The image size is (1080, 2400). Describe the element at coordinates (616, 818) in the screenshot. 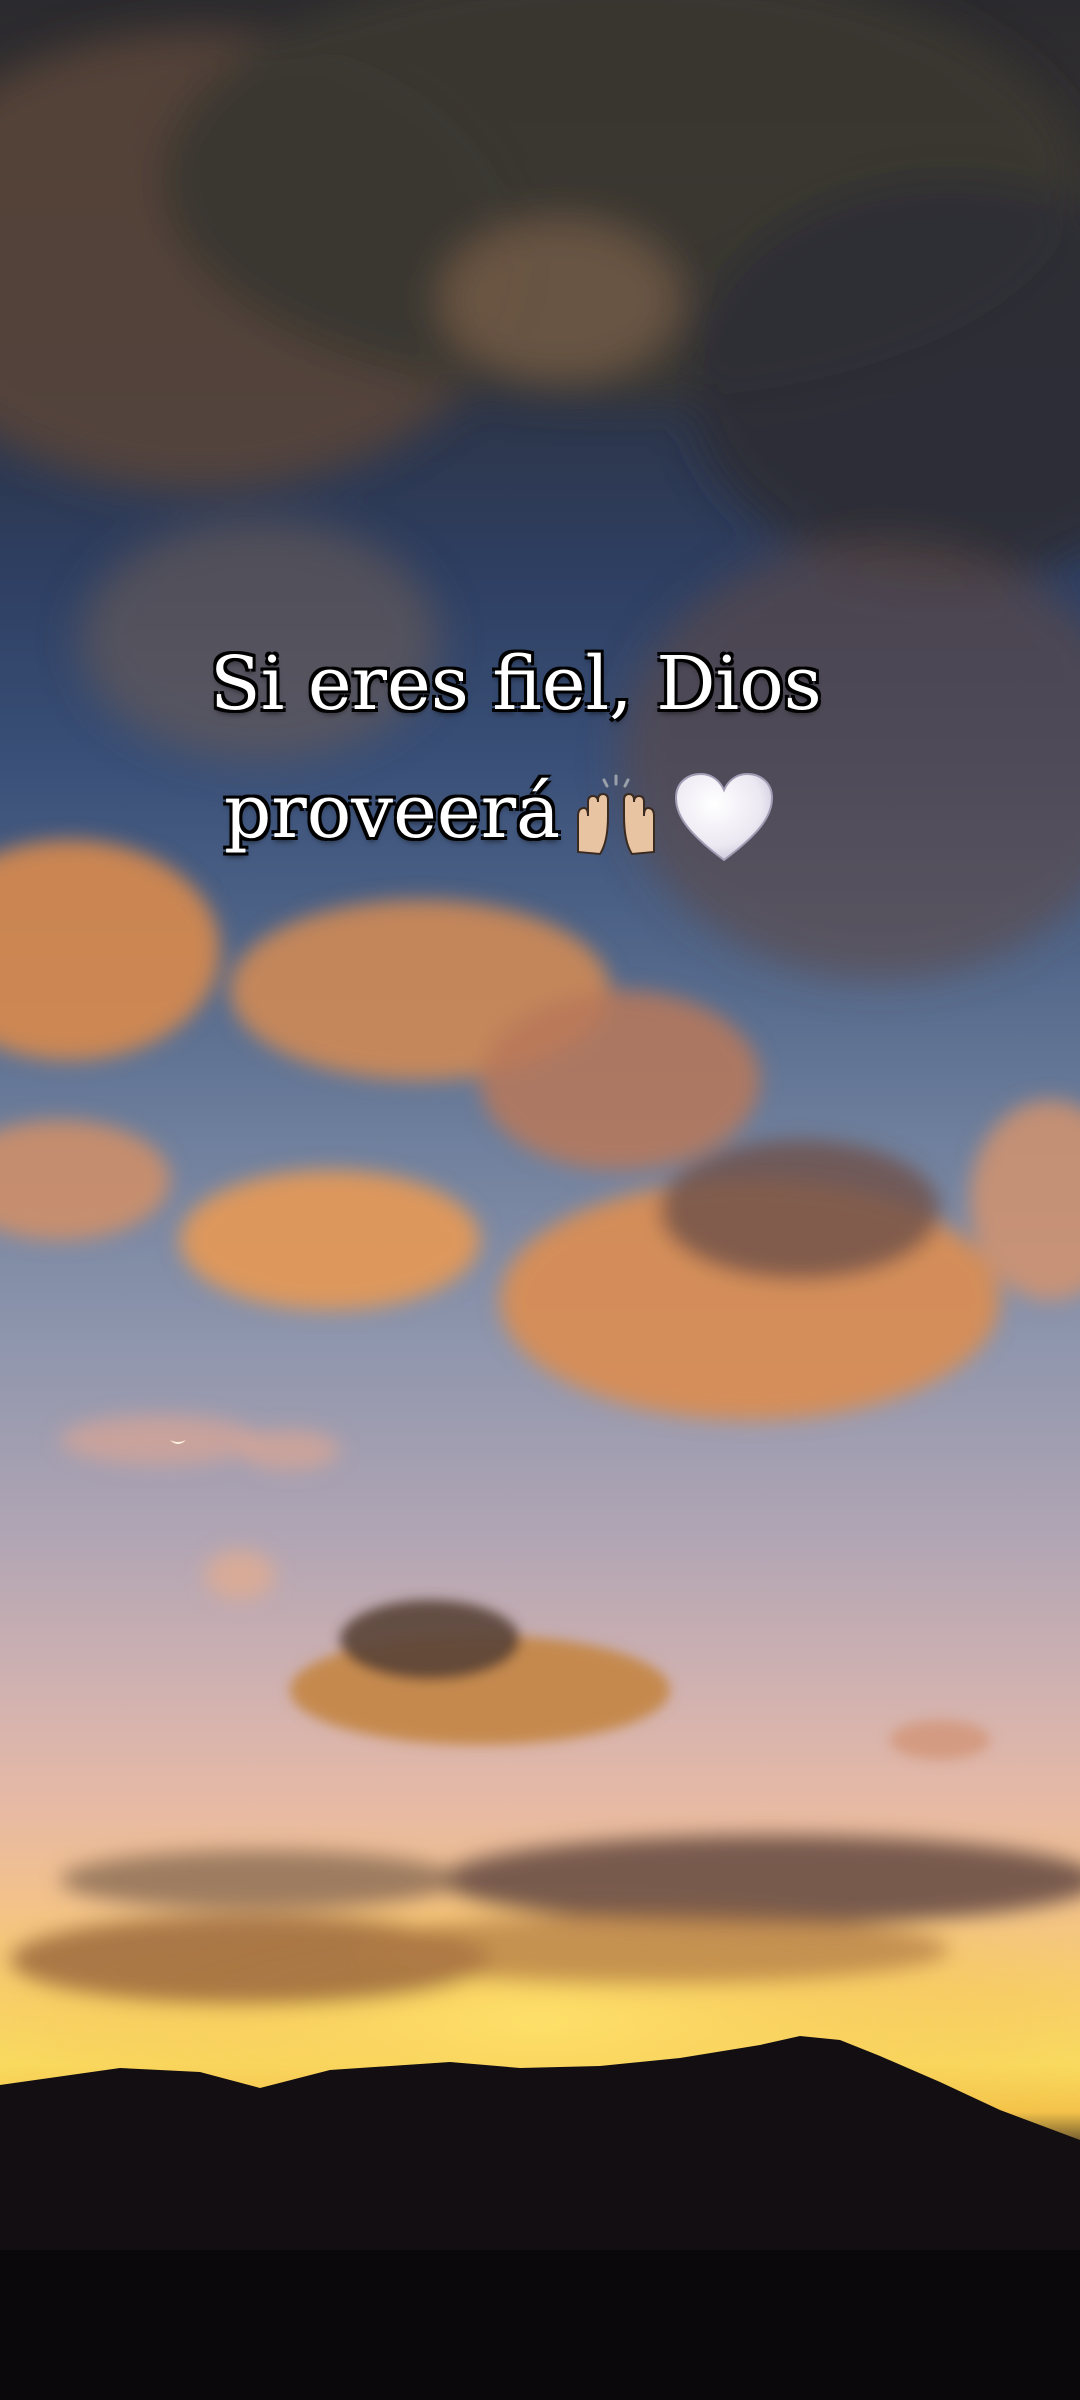

I see `raising-hands-icon` at that location.